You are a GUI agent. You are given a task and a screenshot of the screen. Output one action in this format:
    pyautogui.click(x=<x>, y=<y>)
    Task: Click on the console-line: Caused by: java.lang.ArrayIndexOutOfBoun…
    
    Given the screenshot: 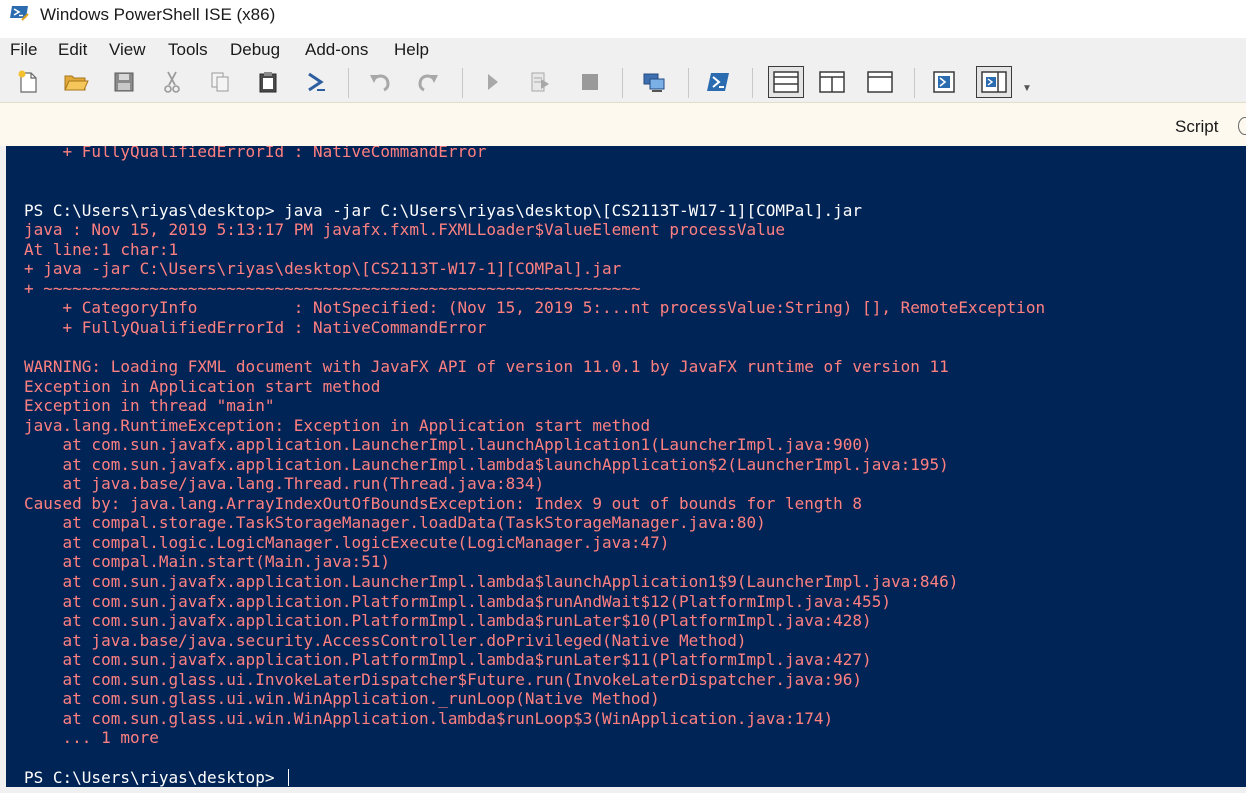 What is the action you would take?
    pyautogui.click(x=443, y=503)
    